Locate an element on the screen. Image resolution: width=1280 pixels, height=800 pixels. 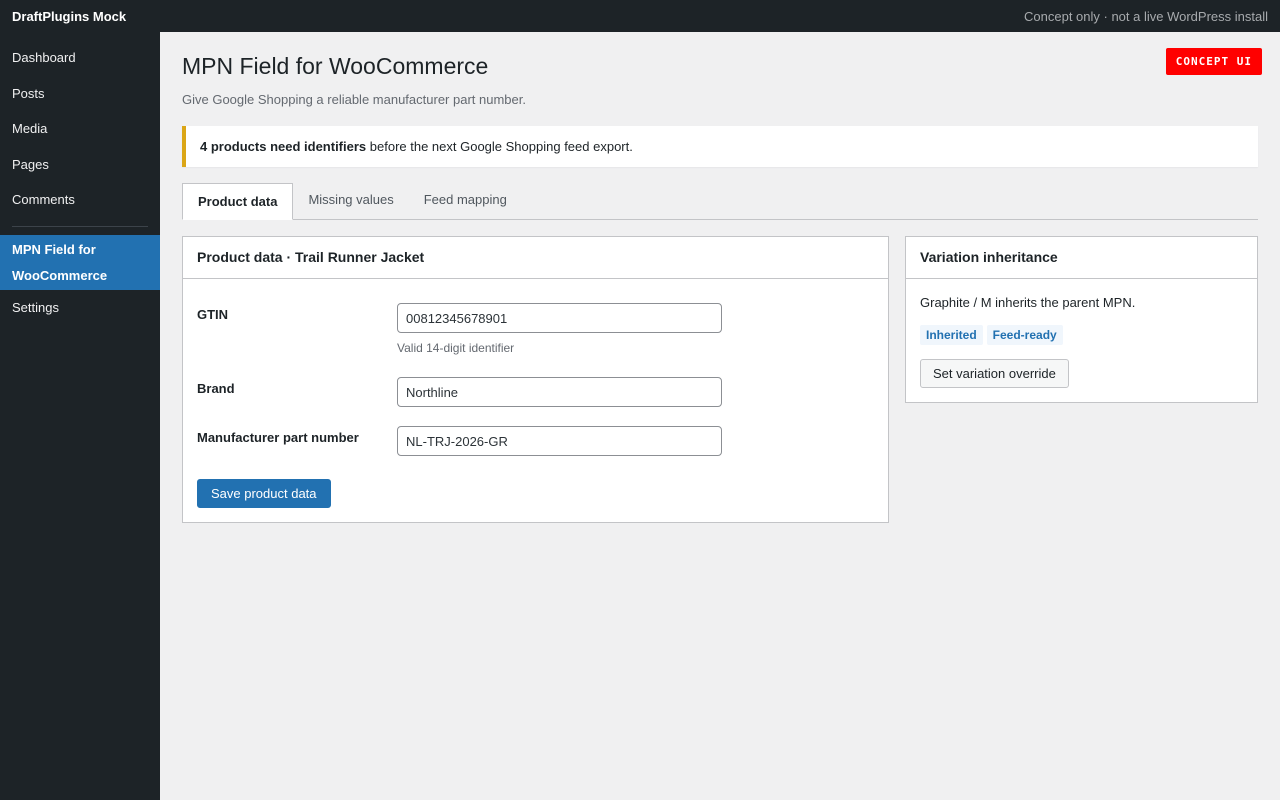
mpn-field is located at coordinates (559, 441).